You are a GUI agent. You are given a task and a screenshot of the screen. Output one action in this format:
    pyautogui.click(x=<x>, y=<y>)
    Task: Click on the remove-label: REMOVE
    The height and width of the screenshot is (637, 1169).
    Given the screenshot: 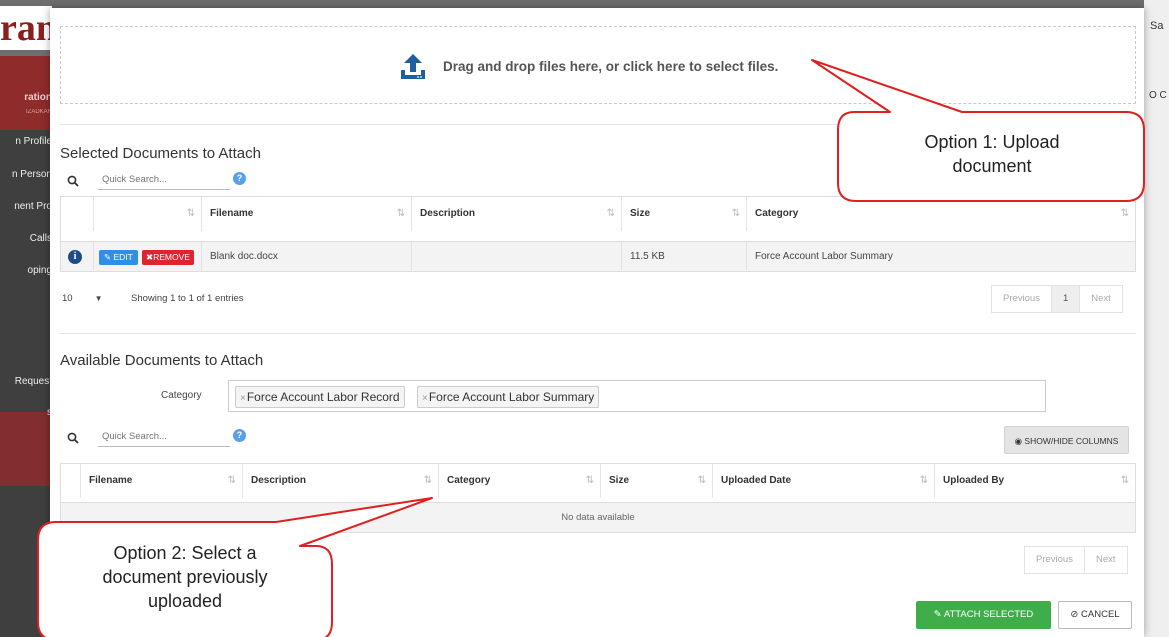 What is the action you would take?
    pyautogui.click(x=171, y=257)
    